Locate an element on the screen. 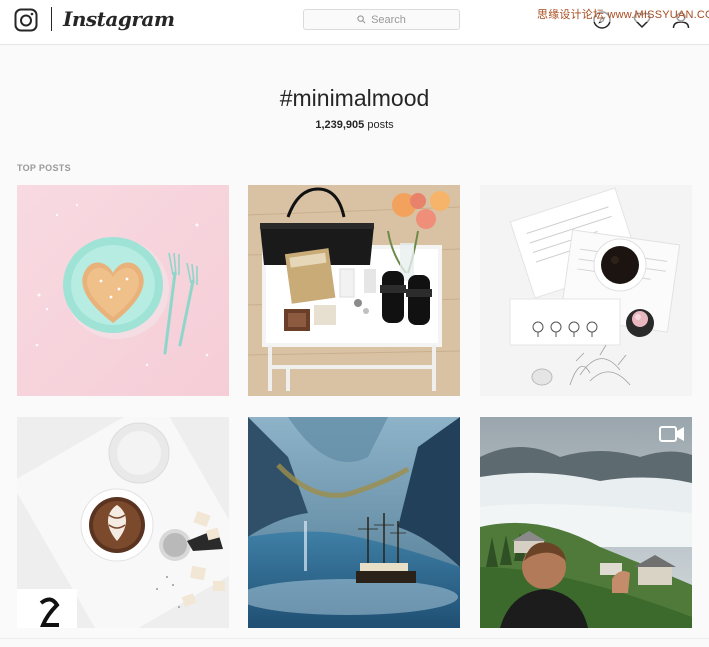  instagram-wordmark: Instagram is located at coordinates (119, 19).